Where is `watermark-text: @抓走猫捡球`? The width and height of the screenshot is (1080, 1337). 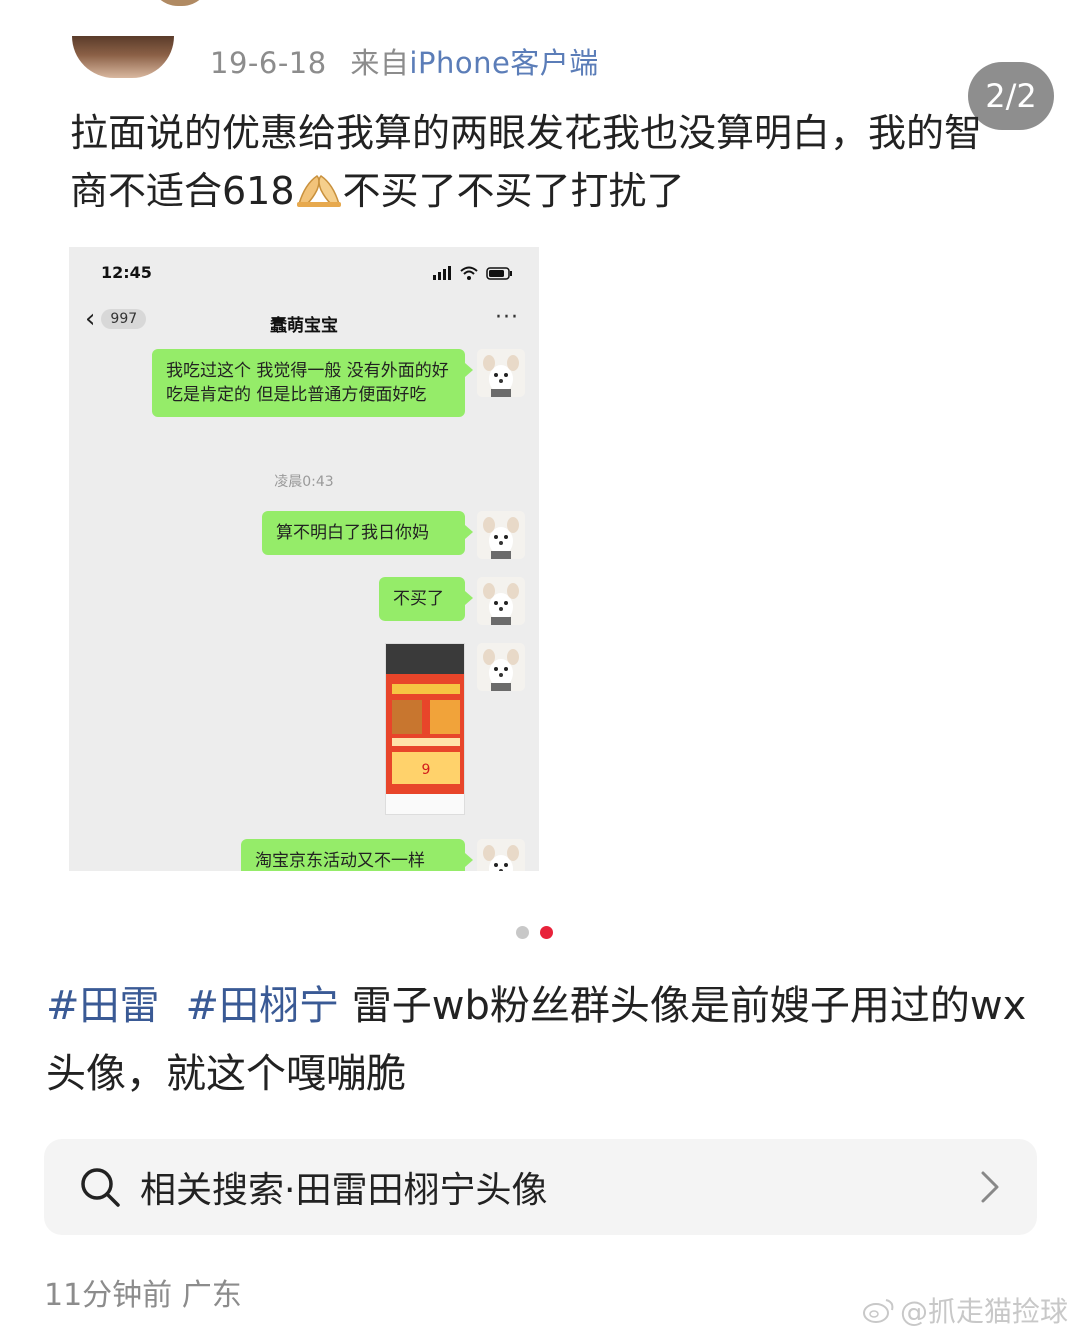 watermark-text: @抓走猫捡球 is located at coordinates (984, 1311).